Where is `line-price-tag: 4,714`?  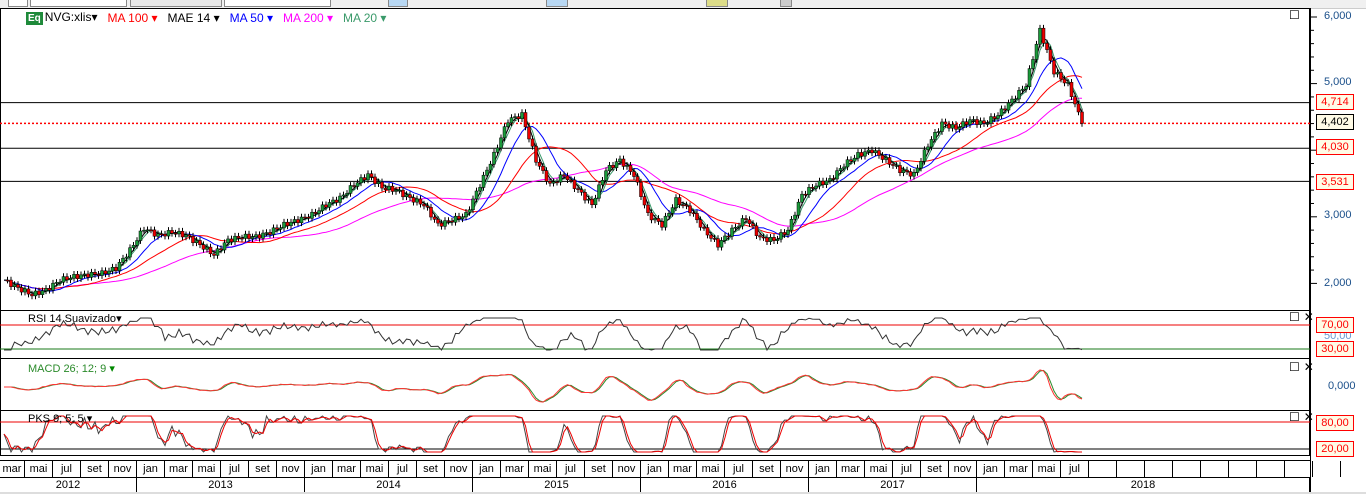 line-price-tag: 4,714 is located at coordinates (1335, 102).